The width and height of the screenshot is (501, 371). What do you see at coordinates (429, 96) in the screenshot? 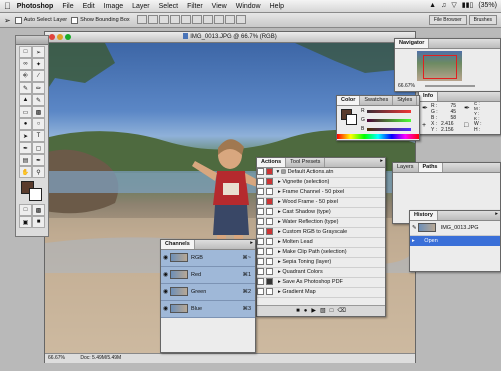
I see `tab-info: Info` at bounding box center [429, 96].